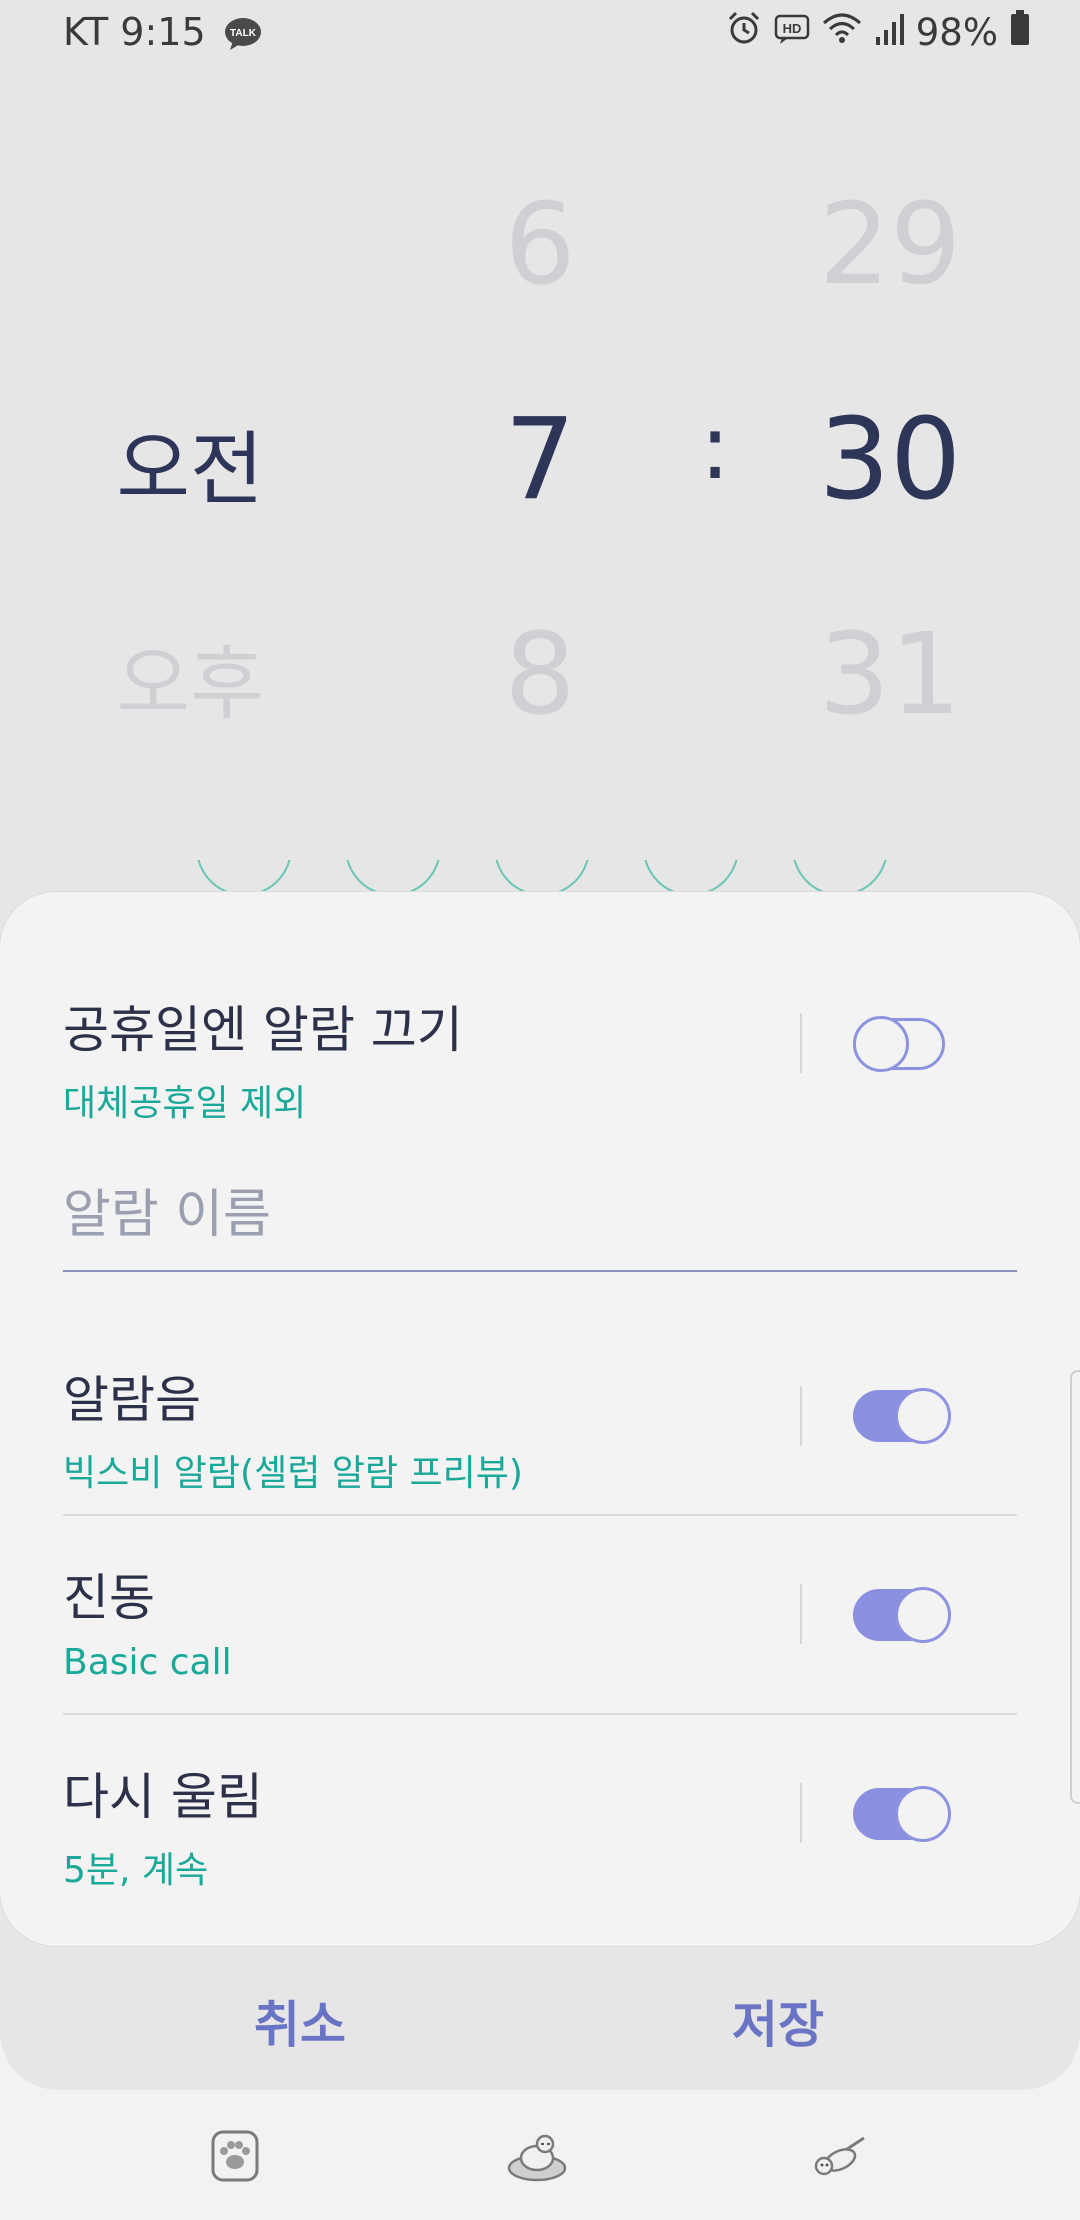 The height and width of the screenshot is (2220, 1080). Describe the element at coordinates (744, 32) in the screenshot. I see `alarm-clock-icon` at that location.